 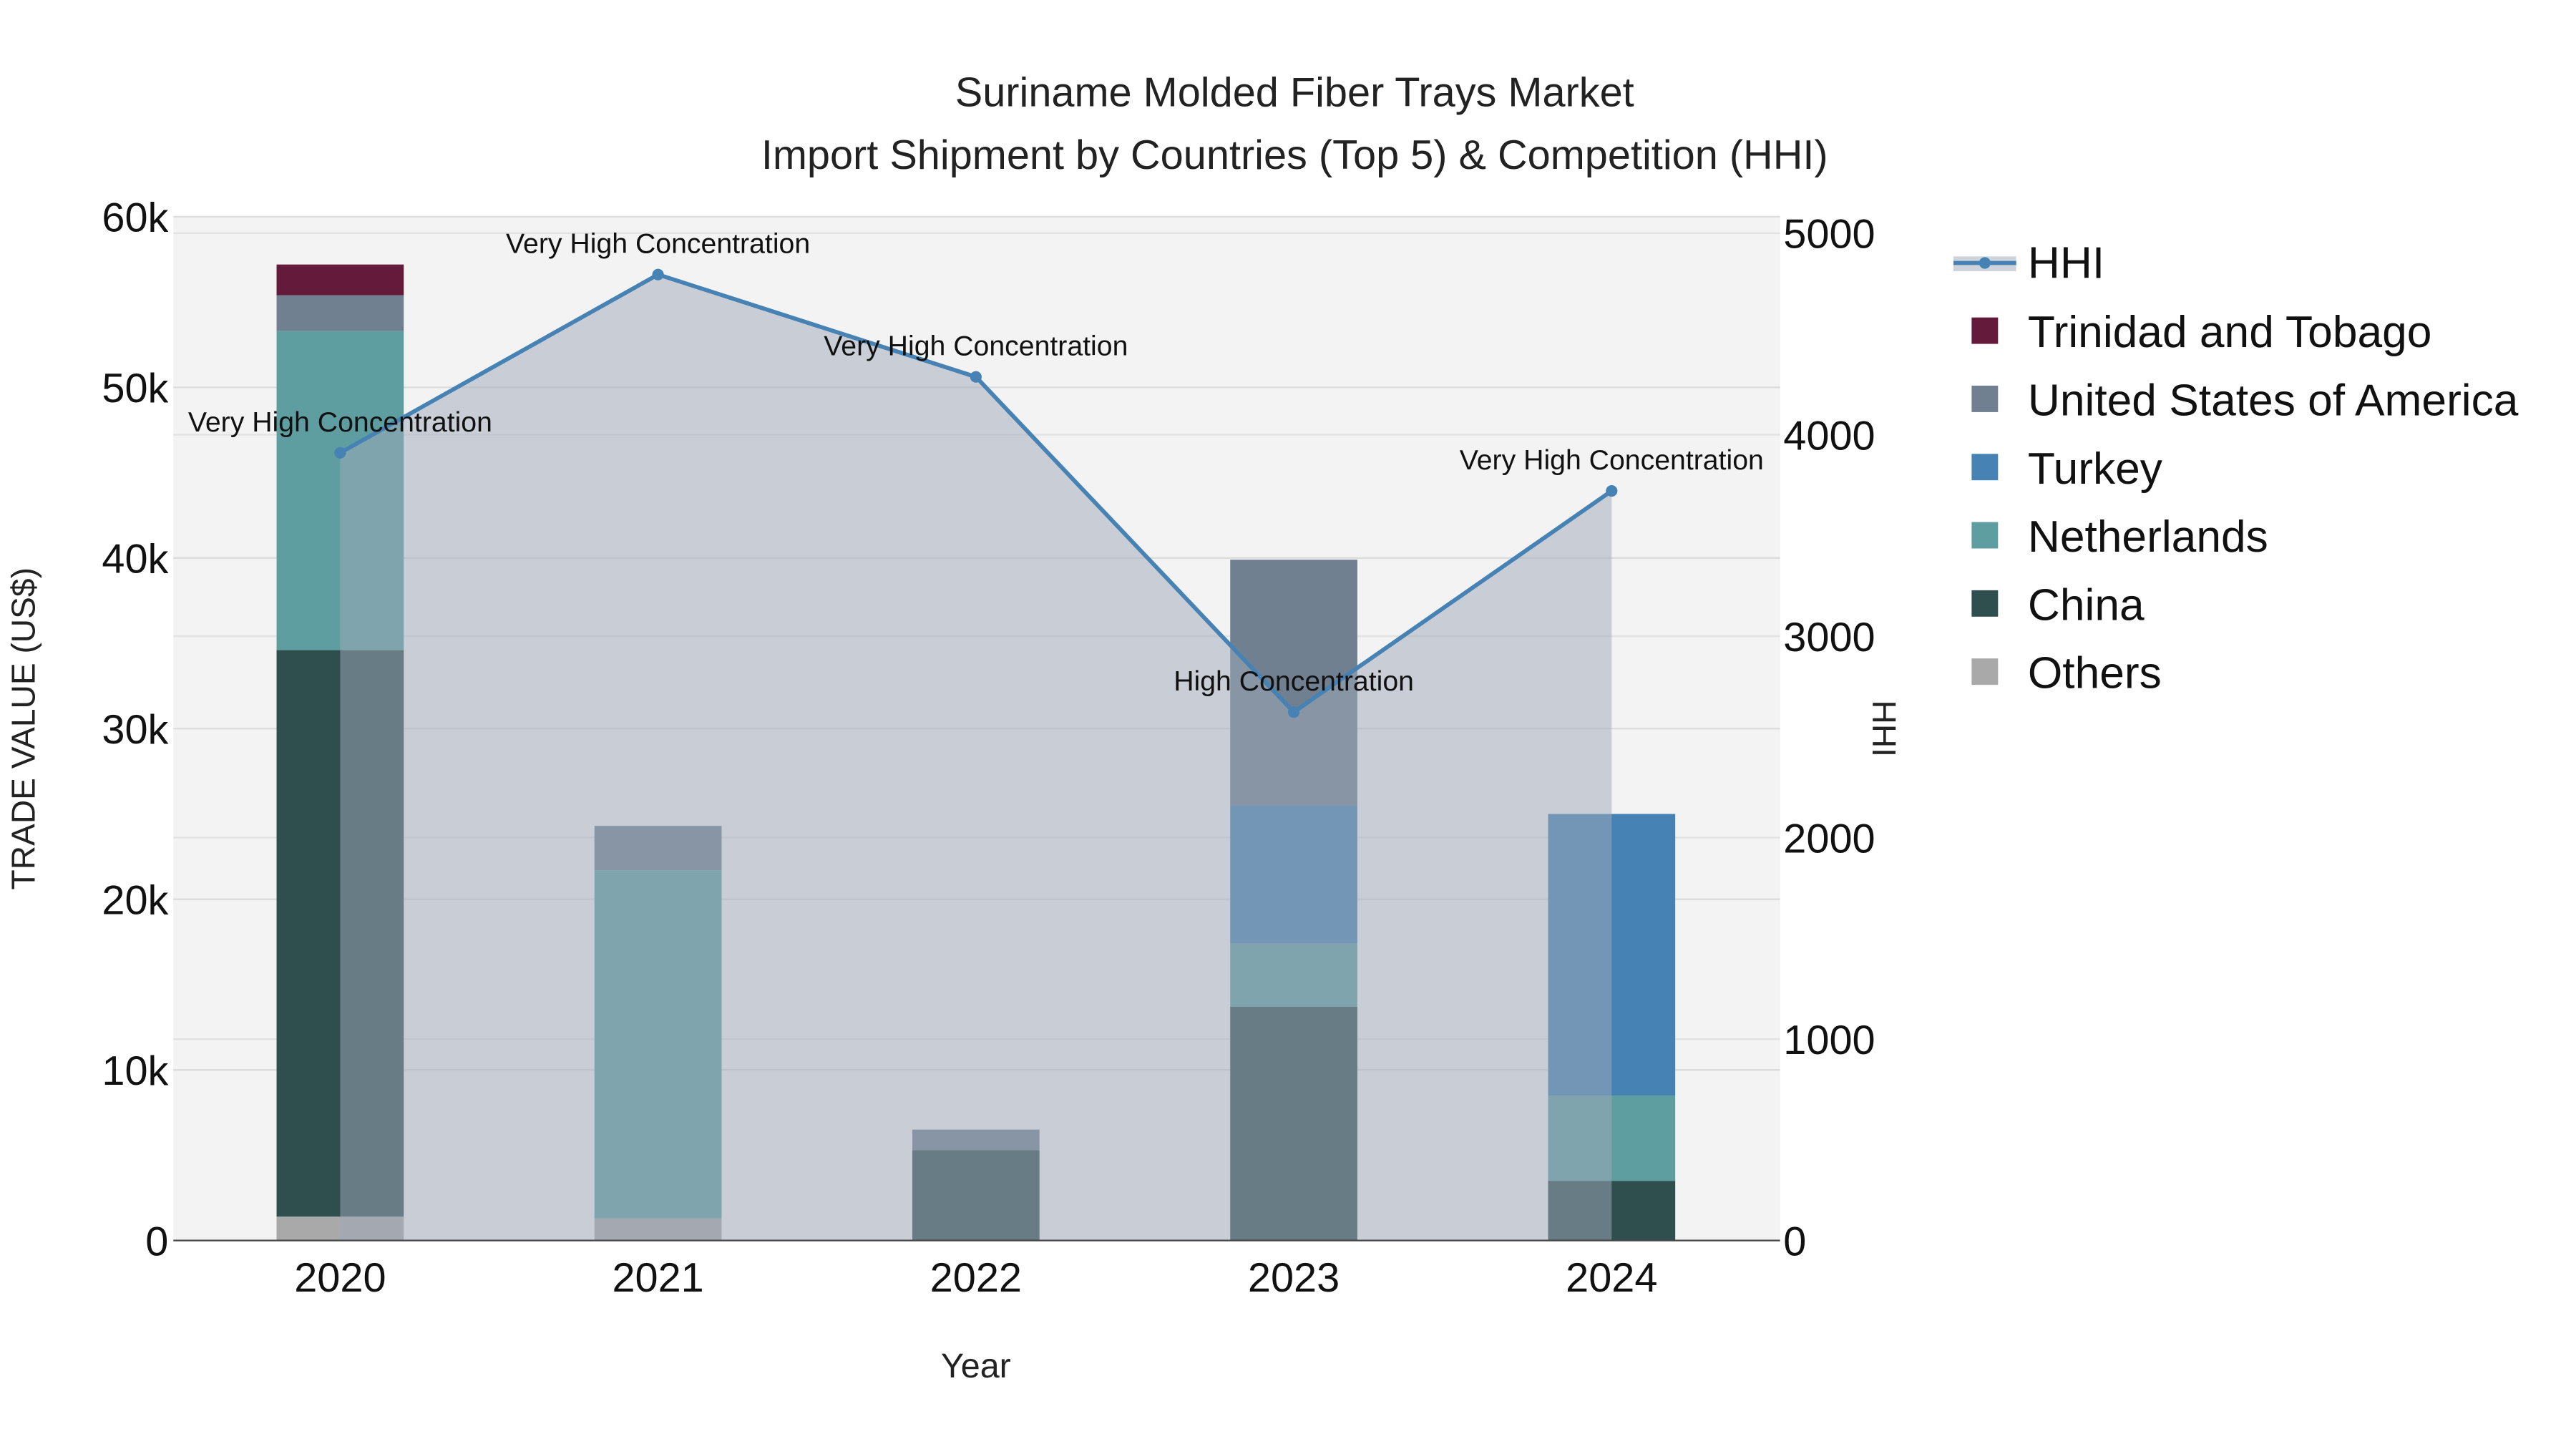 What do you see at coordinates (1611, 1278) in the screenshot?
I see `x-tick-label: 2024` at bounding box center [1611, 1278].